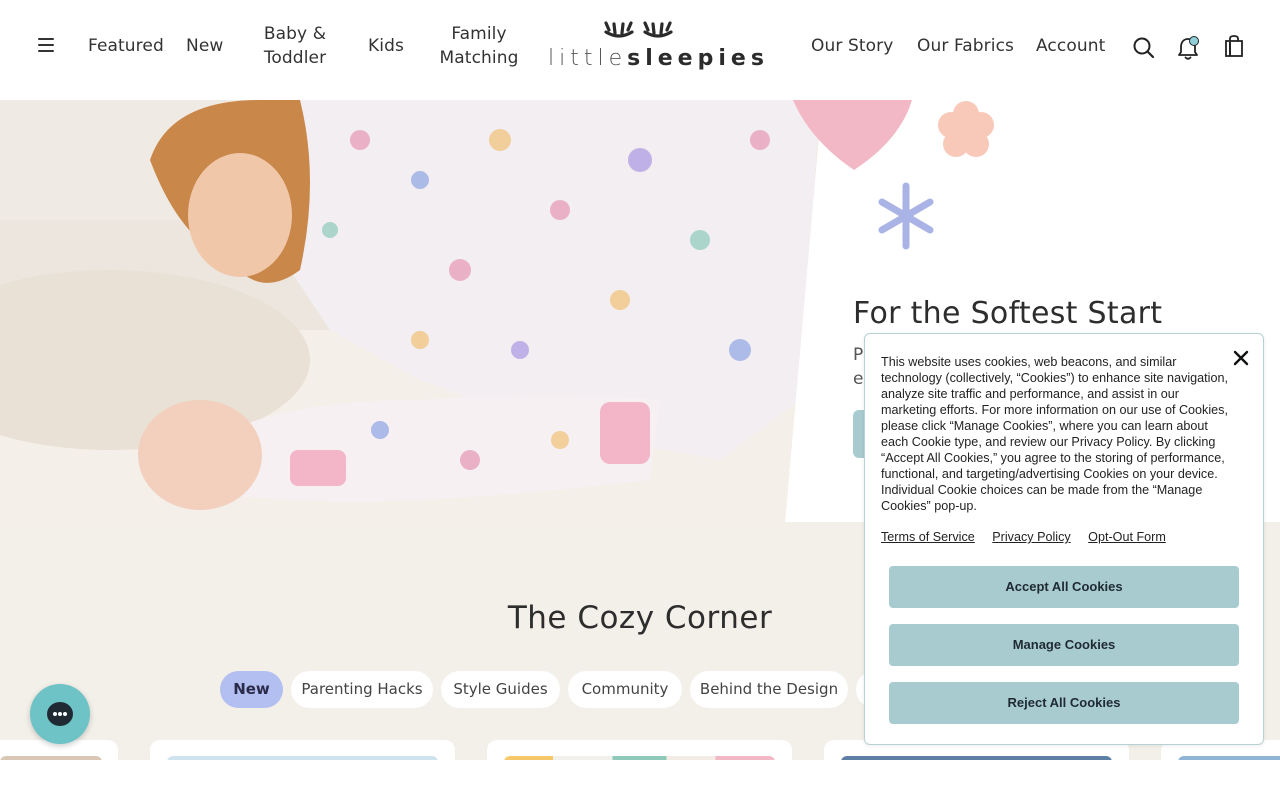 Image resolution: width=1280 pixels, height=800 pixels. What do you see at coordinates (500, 689) in the screenshot?
I see `filter-chip-style-guides: Style Guides` at bounding box center [500, 689].